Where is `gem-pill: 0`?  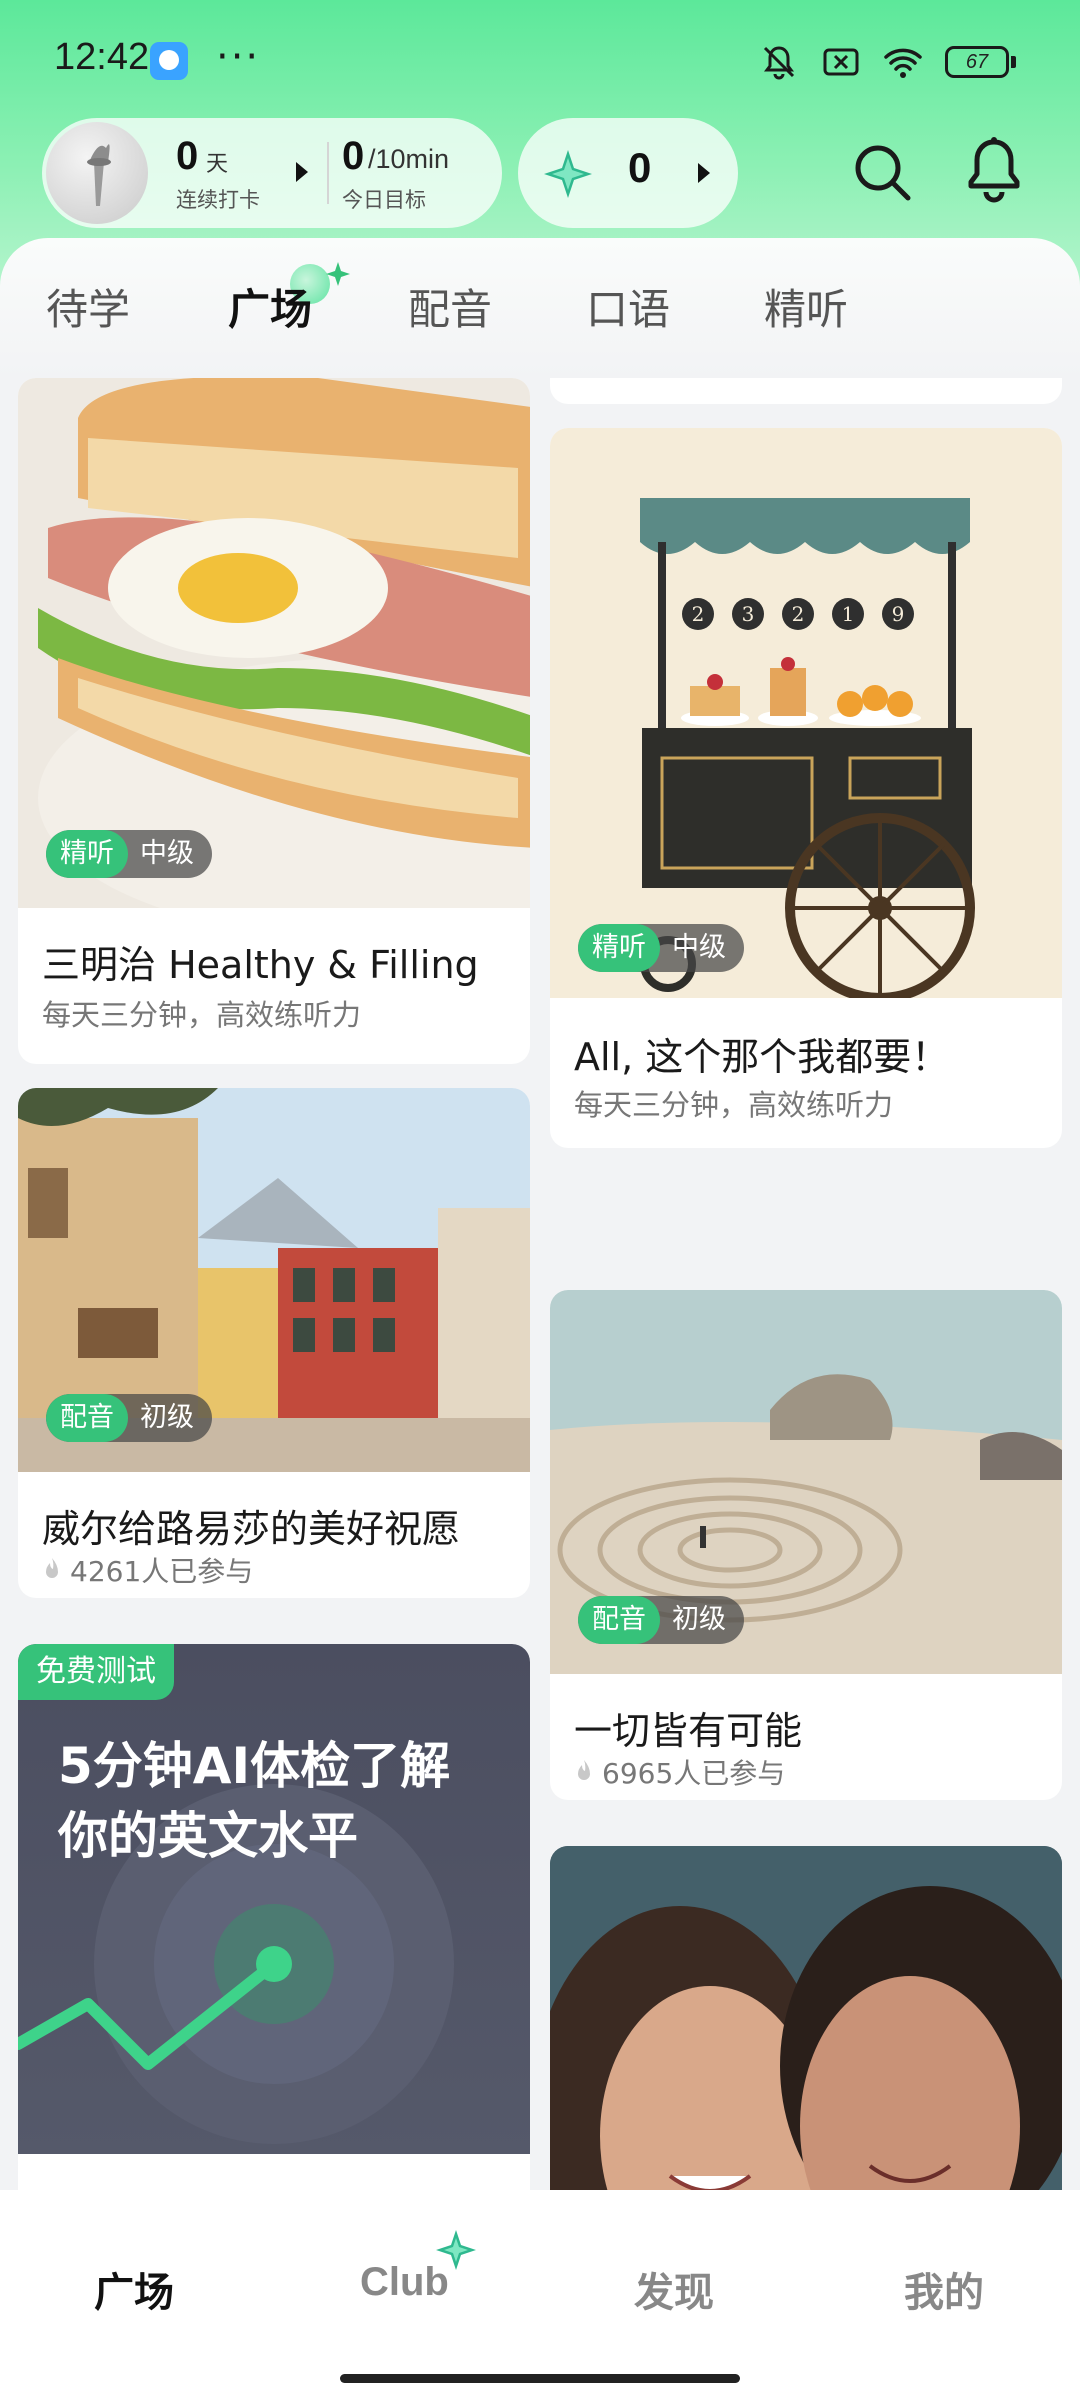 gem-pill: 0 is located at coordinates (628, 173).